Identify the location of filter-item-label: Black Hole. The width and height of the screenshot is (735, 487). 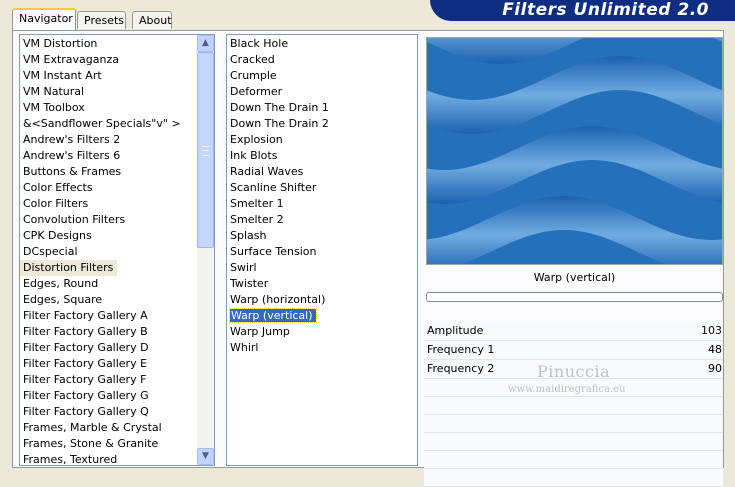
(259, 43).